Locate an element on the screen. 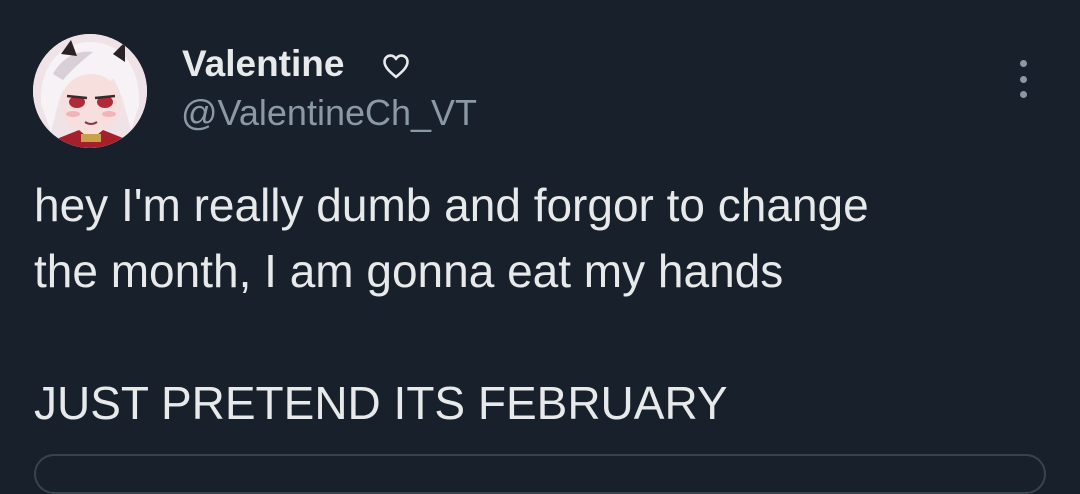  avatar-image is located at coordinates (90, 91).